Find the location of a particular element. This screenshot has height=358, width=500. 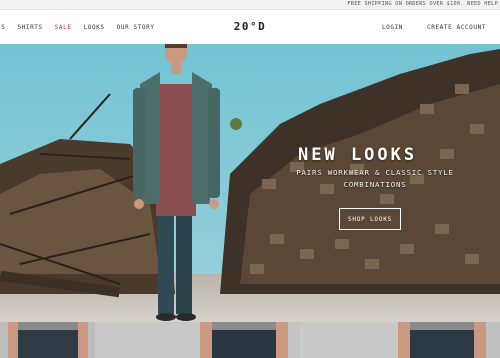

create-account-link: CREATE ACCOUNT is located at coordinates (456, 27).